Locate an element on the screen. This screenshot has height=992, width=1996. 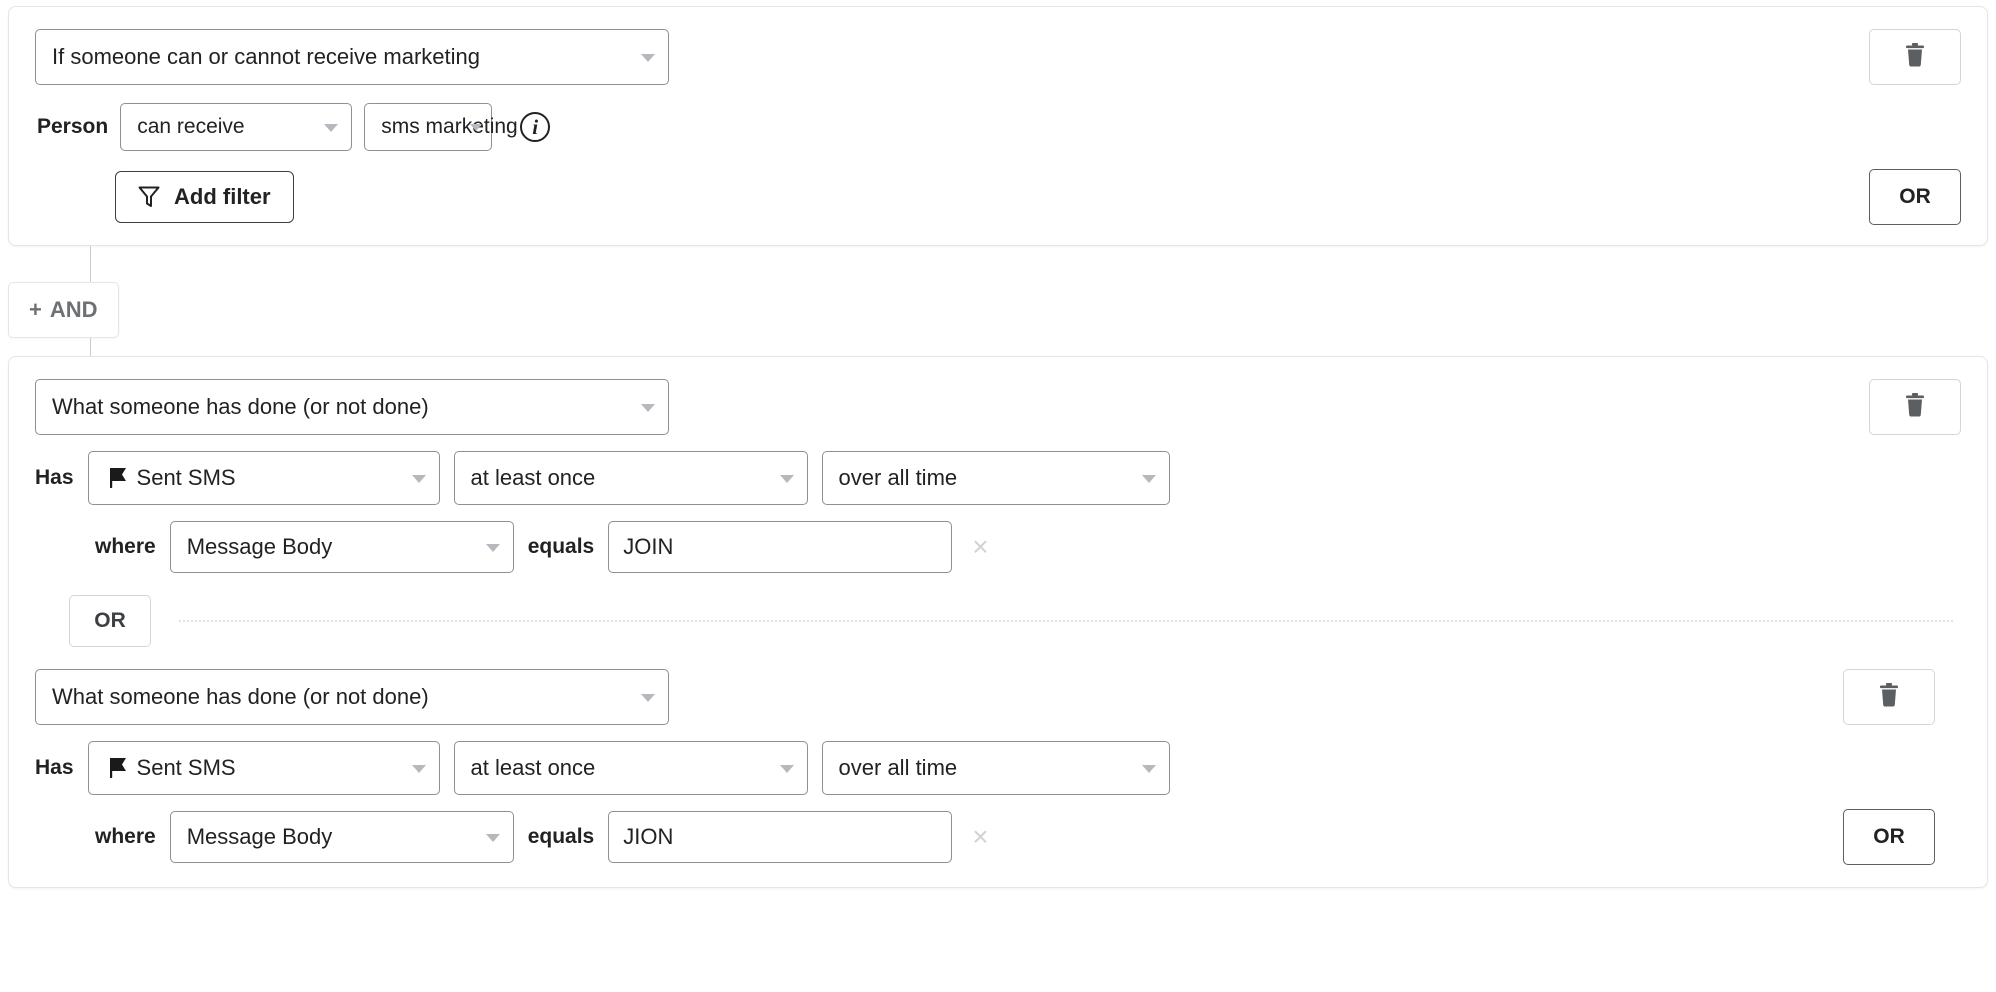
inner-or-divider: OR is located at coordinates (998, 621).